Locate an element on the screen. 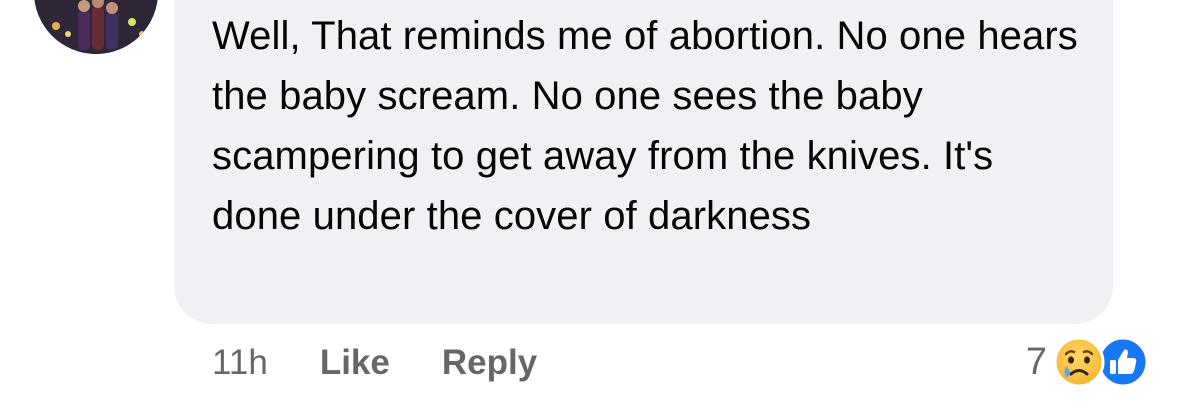 The width and height of the screenshot is (1179, 418). comment-actions: 11h Like Reply is located at coordinates (400, 363).